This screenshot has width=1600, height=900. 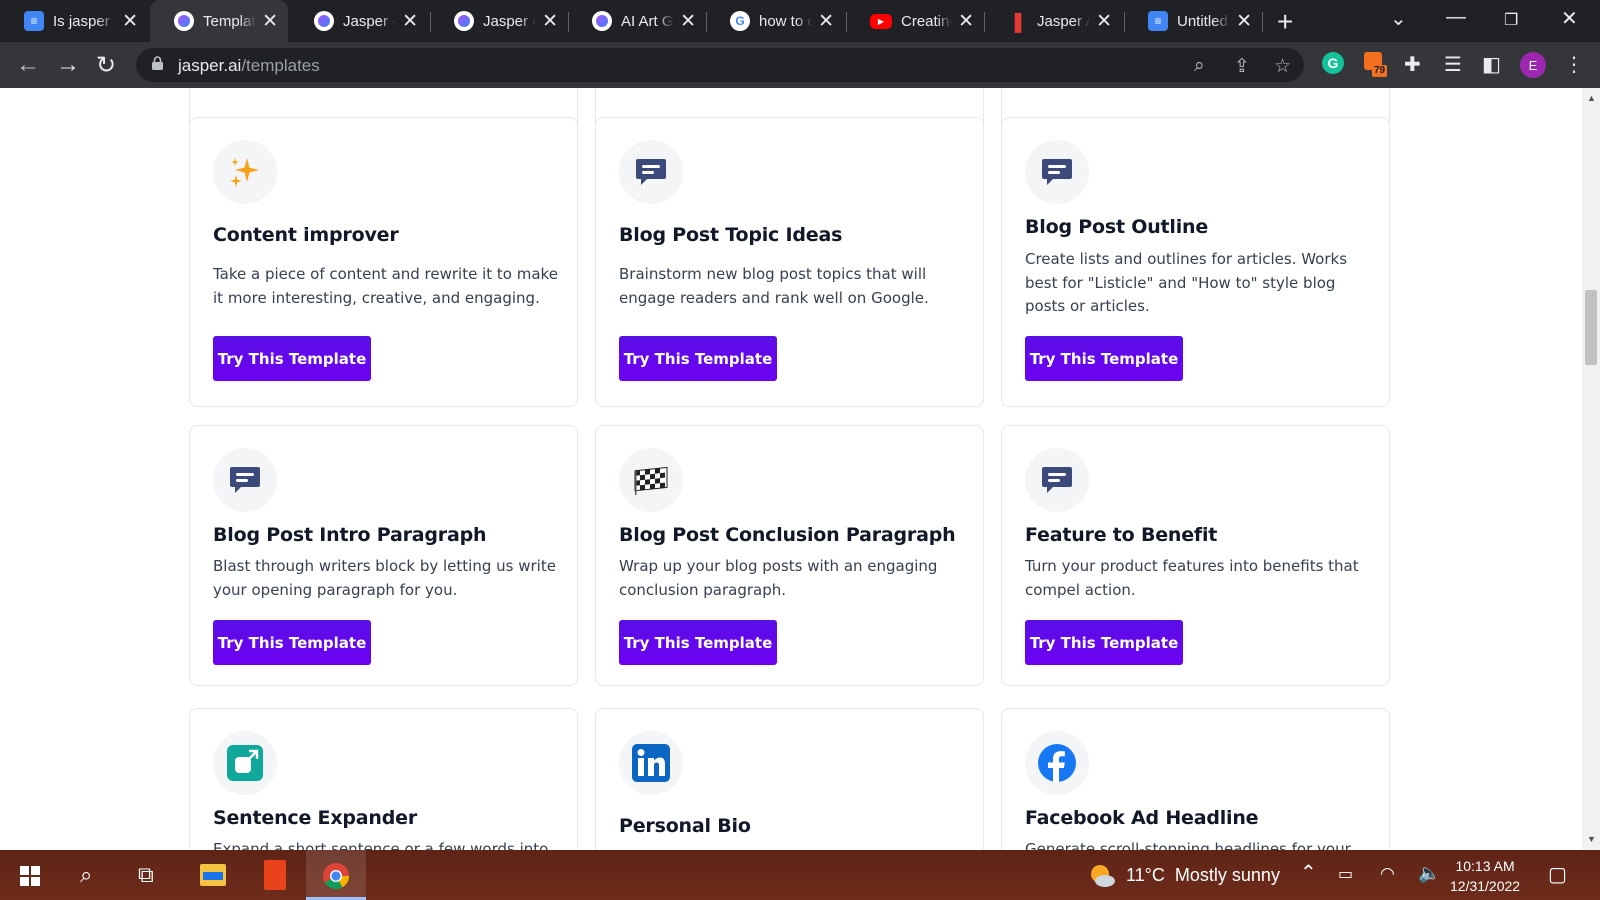 I want to click on reading-list-icon: ☰, so click(x=1453, y=64).